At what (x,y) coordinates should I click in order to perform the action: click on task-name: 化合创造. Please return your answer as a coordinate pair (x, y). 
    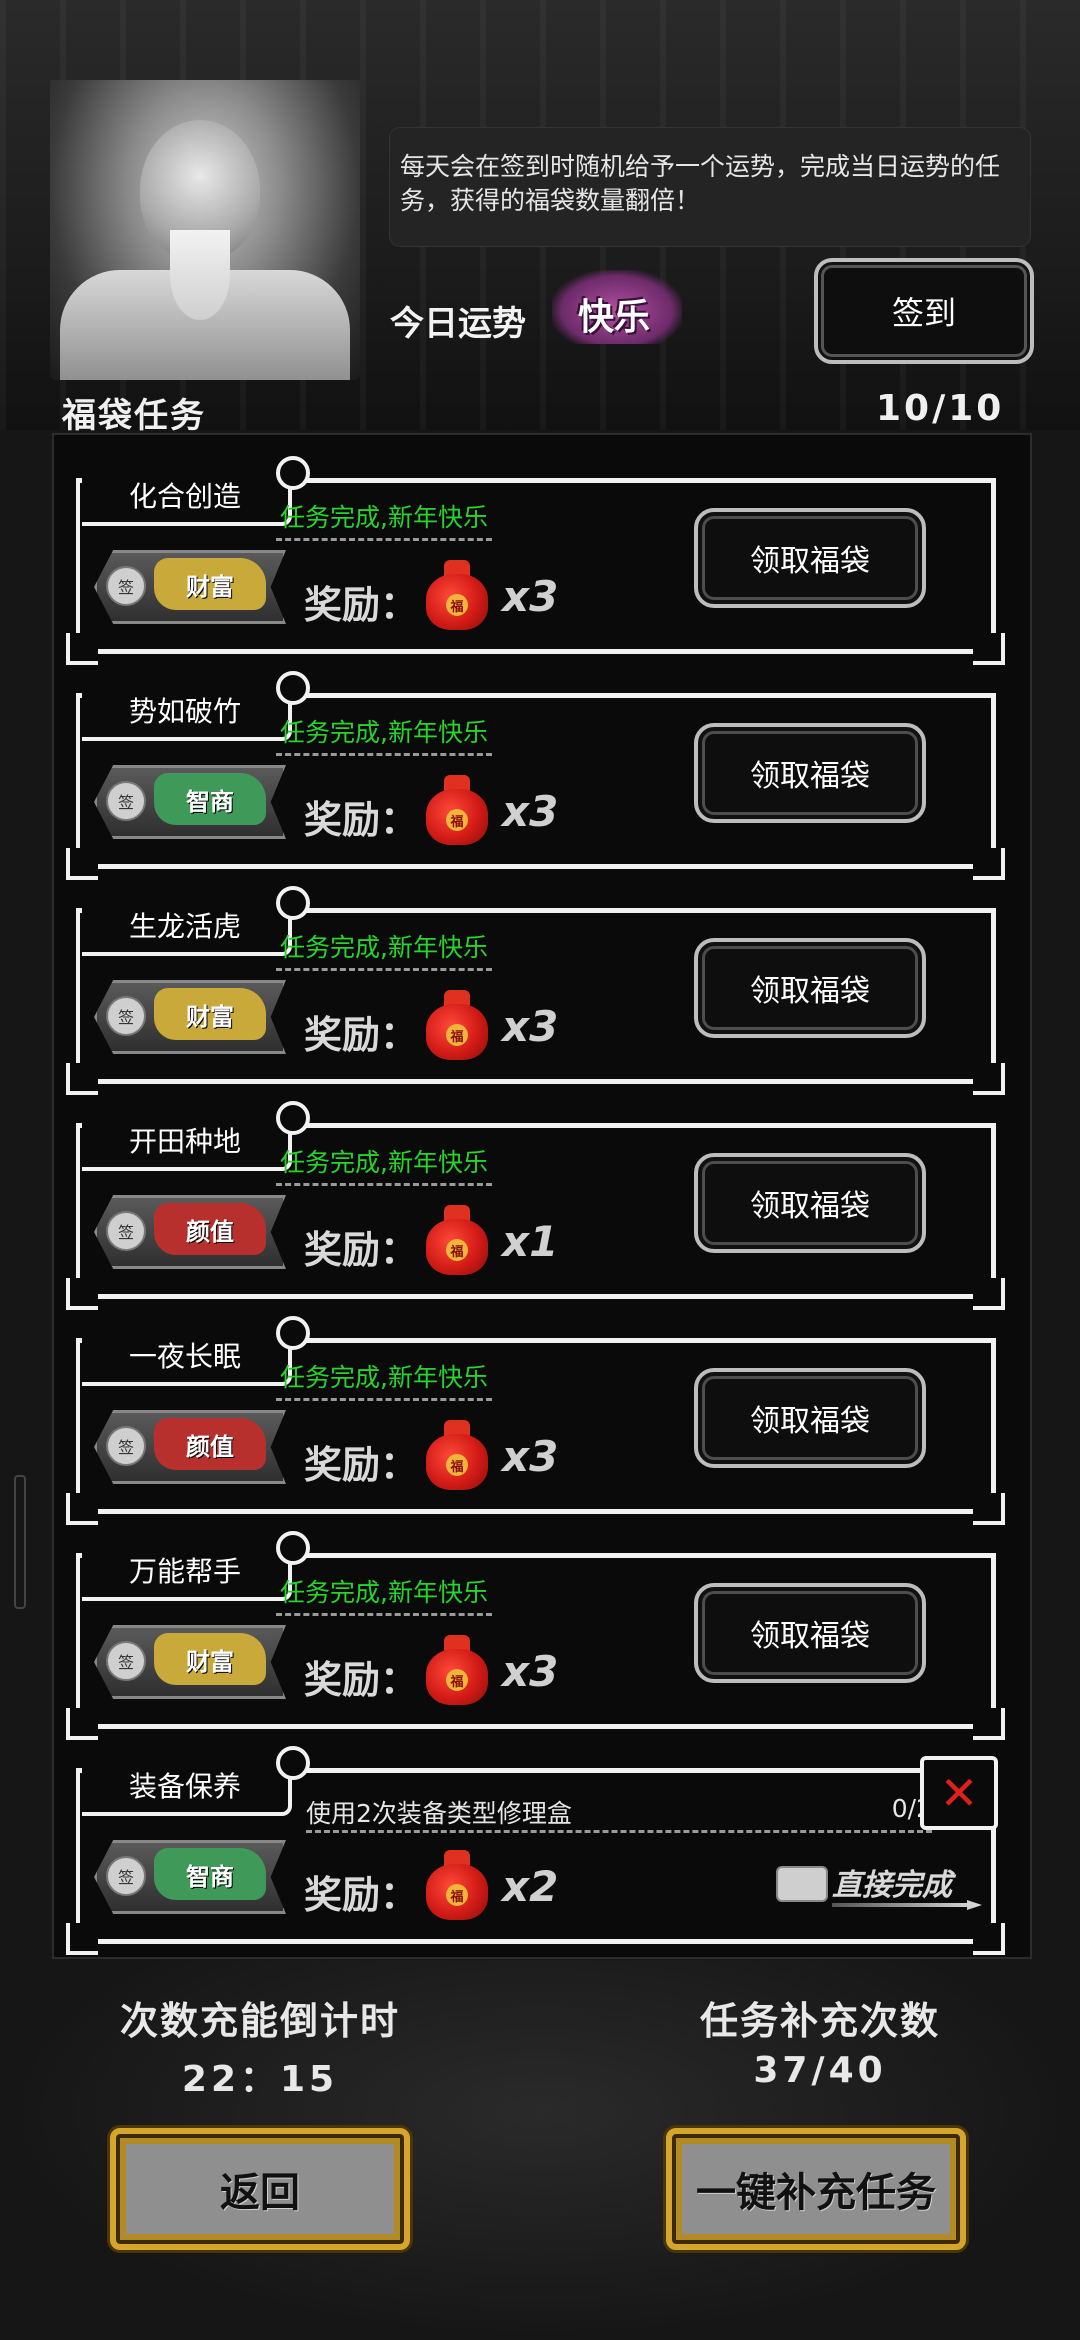
    Looking at the image, I should click on (187, 497).